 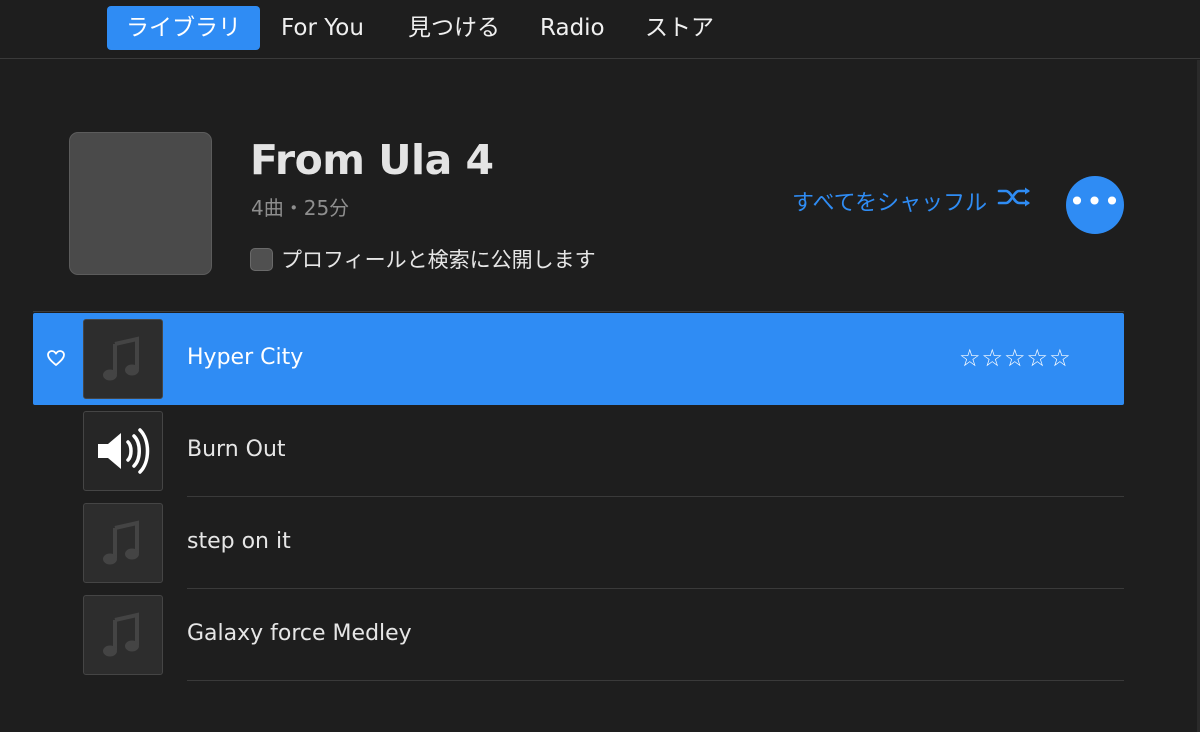 What do you see at coordinates (1015, 358) in the screenshot?
I see `star-rating: ☆☆☆☆☆` at bounding box center [1015, 358].